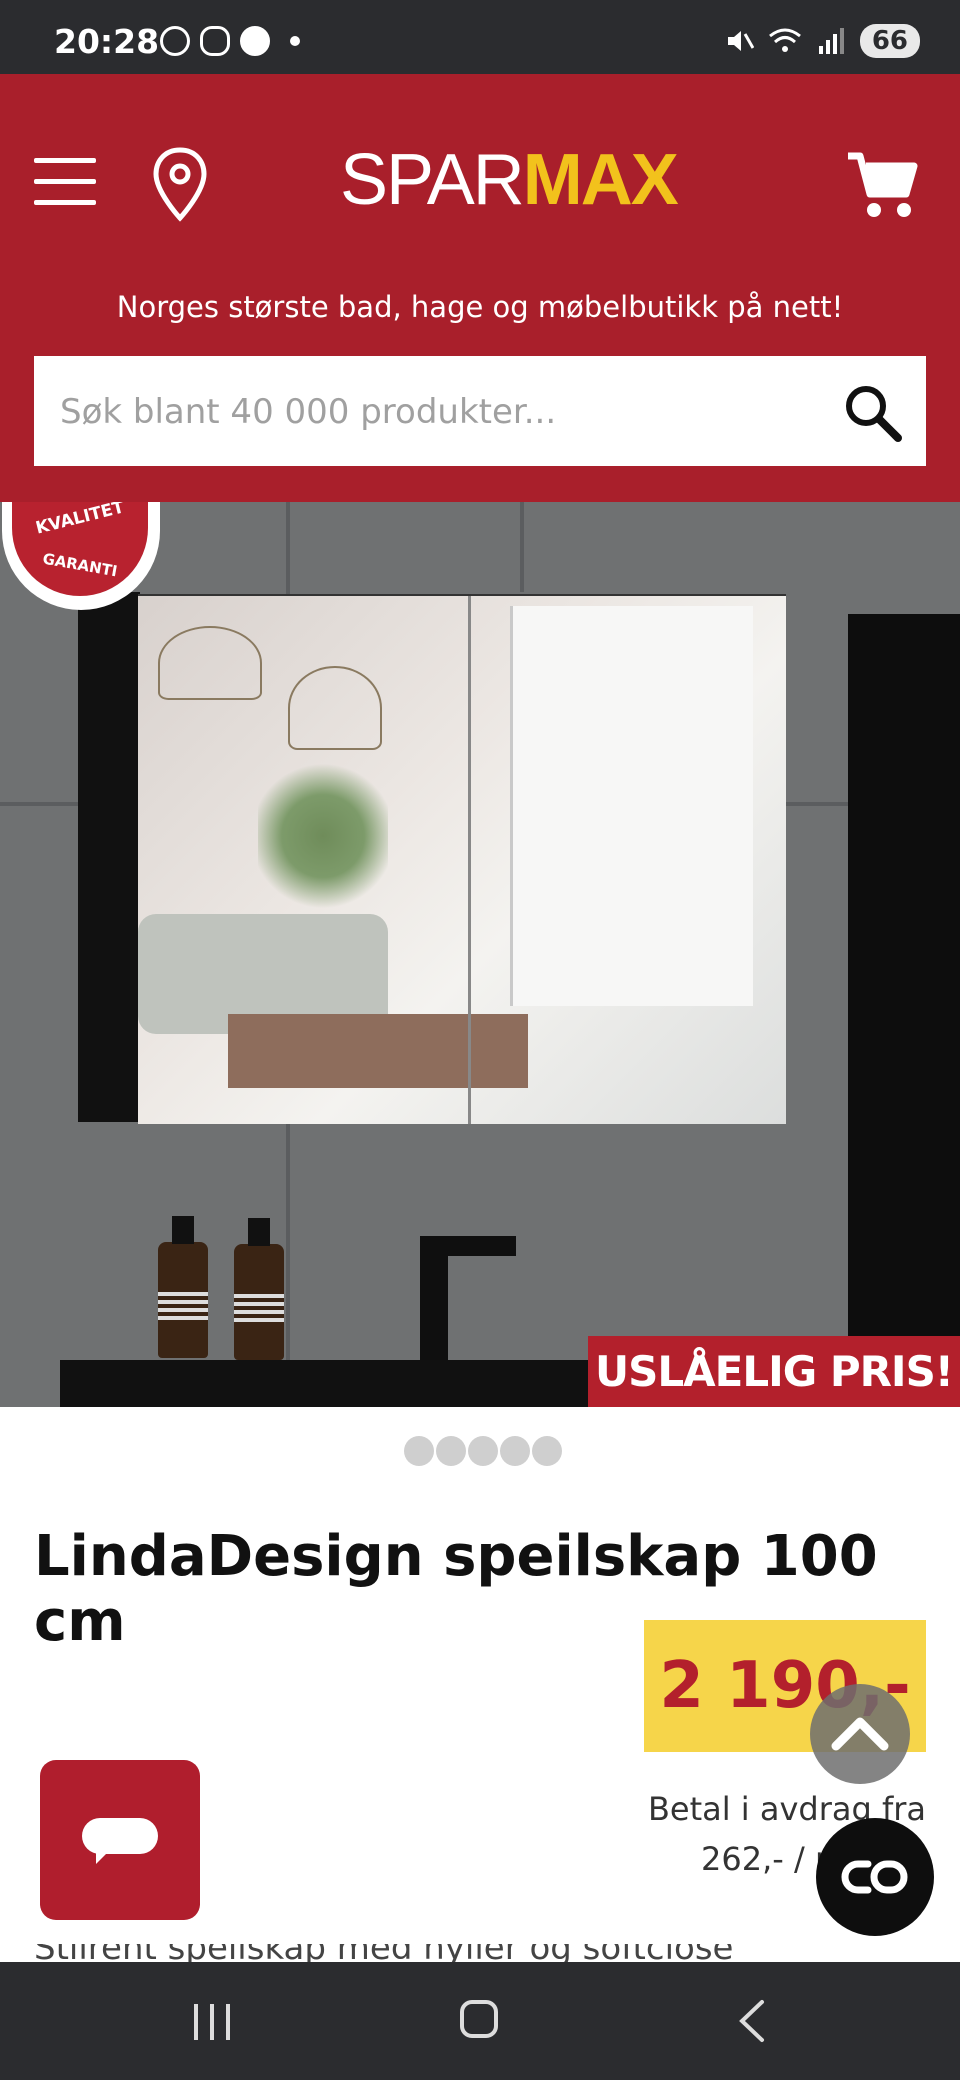 Image resolution: width=960 pixels, height=2080 pixels. I want to click on recent-apps-icon, so click(212, 2022).